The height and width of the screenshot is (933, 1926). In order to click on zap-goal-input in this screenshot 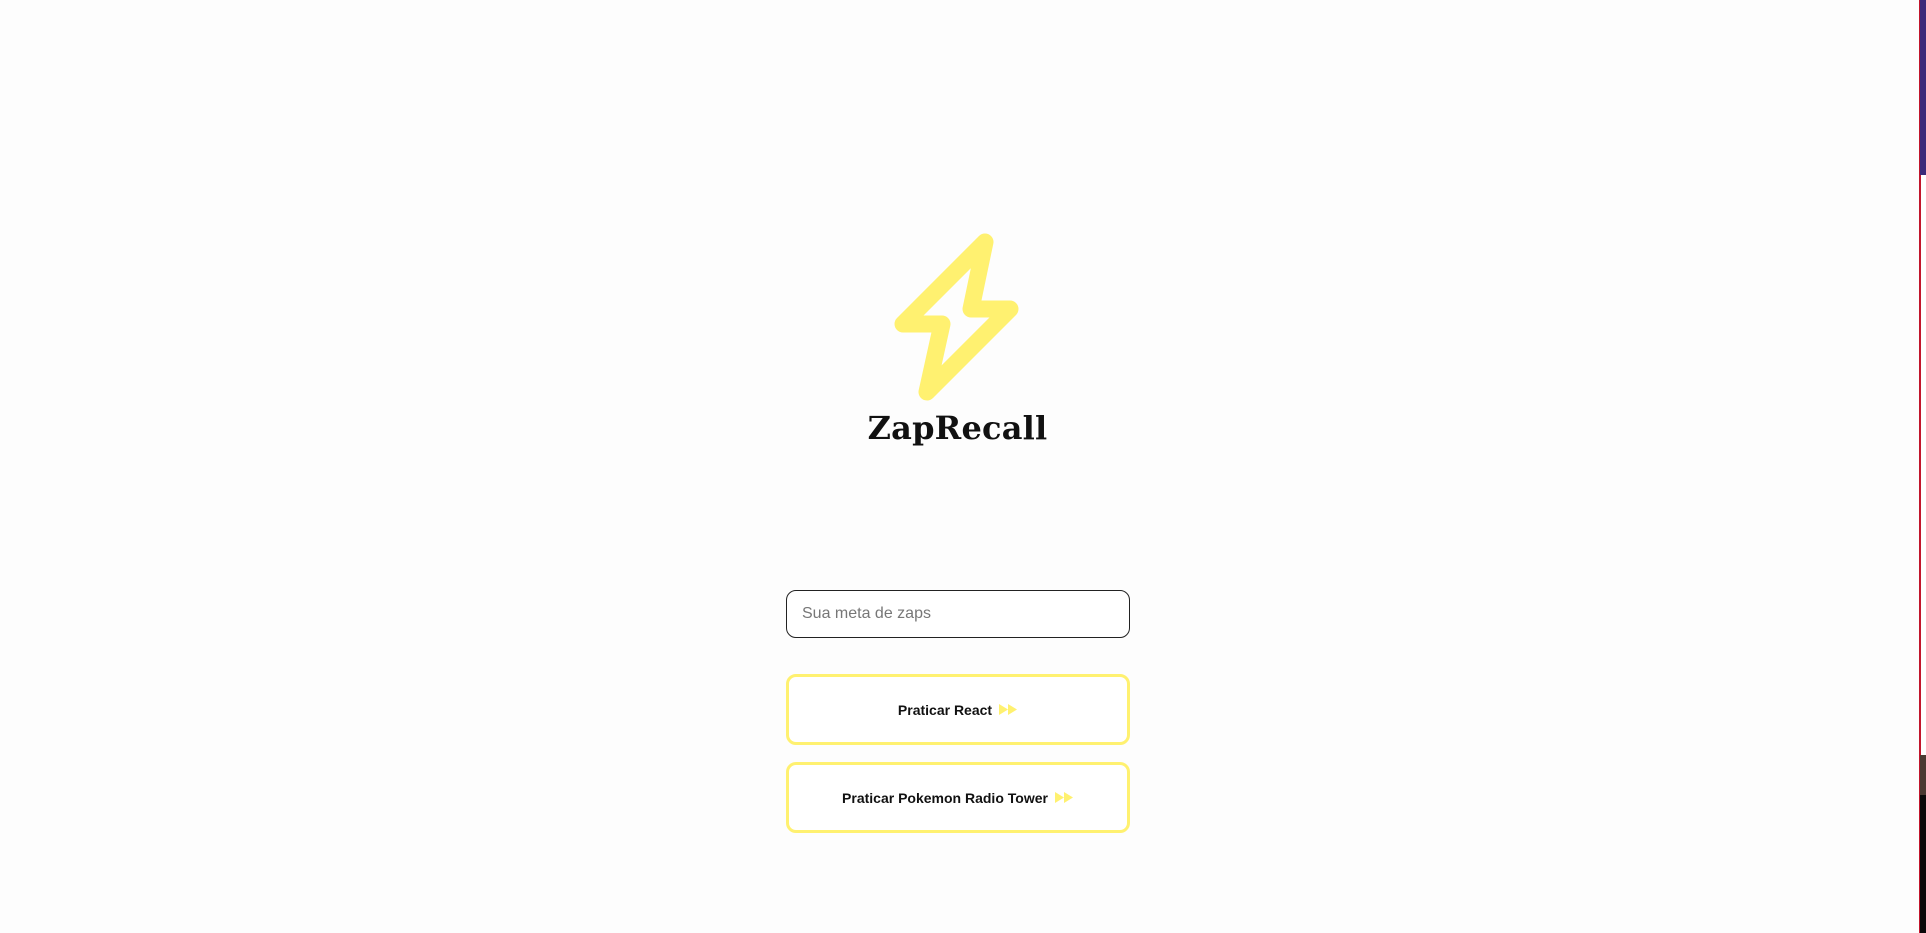, I will do `click(958, 614)`.